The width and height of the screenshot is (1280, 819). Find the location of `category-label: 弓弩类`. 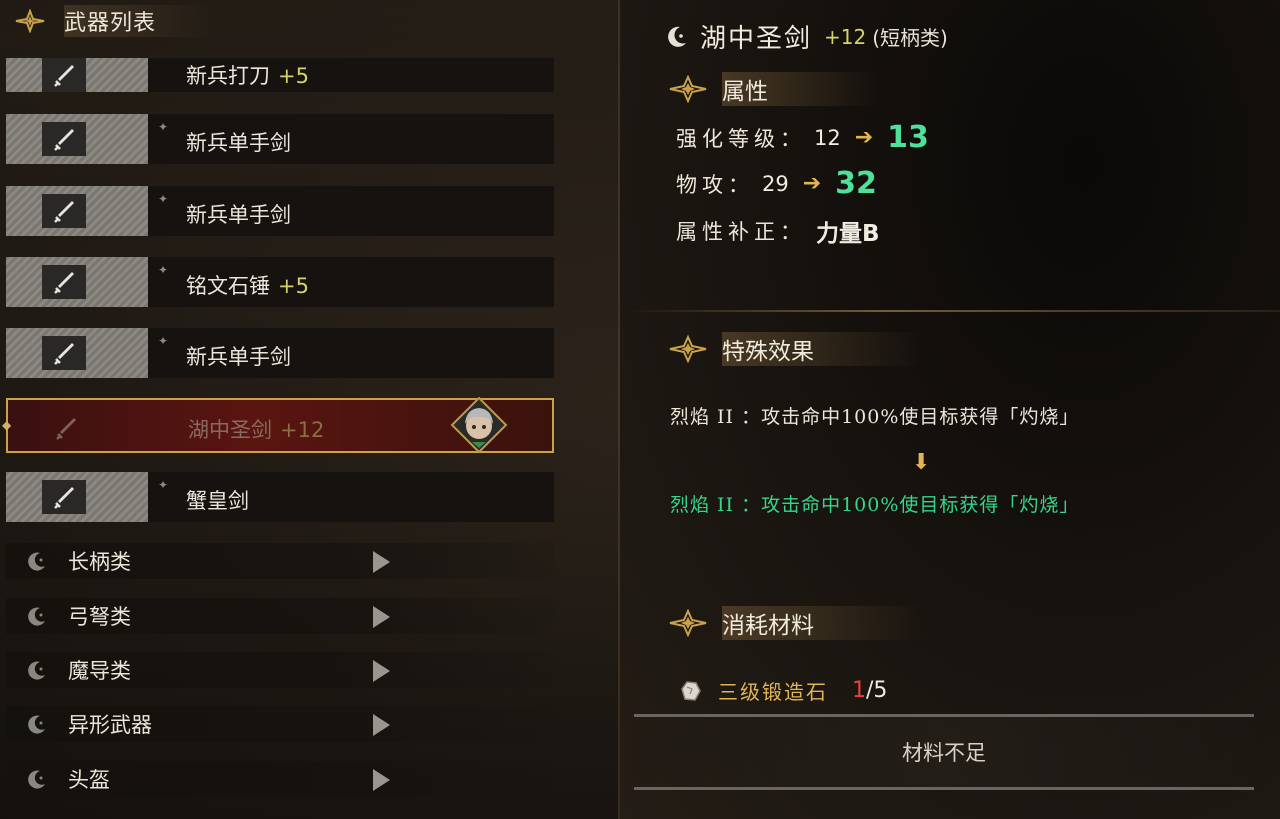

category-label: 弓弩类 is located at coordinates (99, 617).